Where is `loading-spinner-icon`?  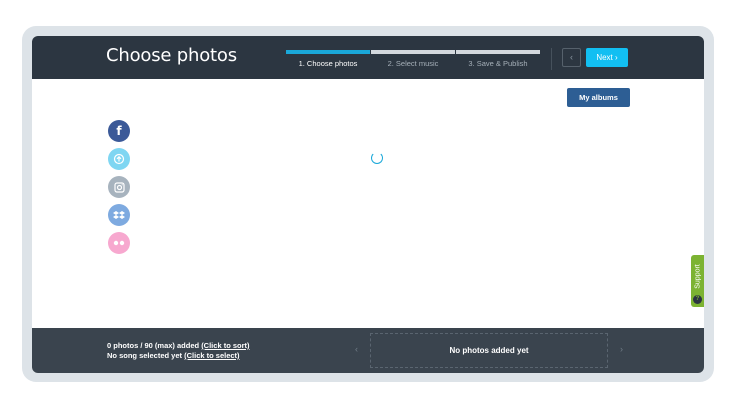 loading-spinner-icon is located at coordinates (377, 158).